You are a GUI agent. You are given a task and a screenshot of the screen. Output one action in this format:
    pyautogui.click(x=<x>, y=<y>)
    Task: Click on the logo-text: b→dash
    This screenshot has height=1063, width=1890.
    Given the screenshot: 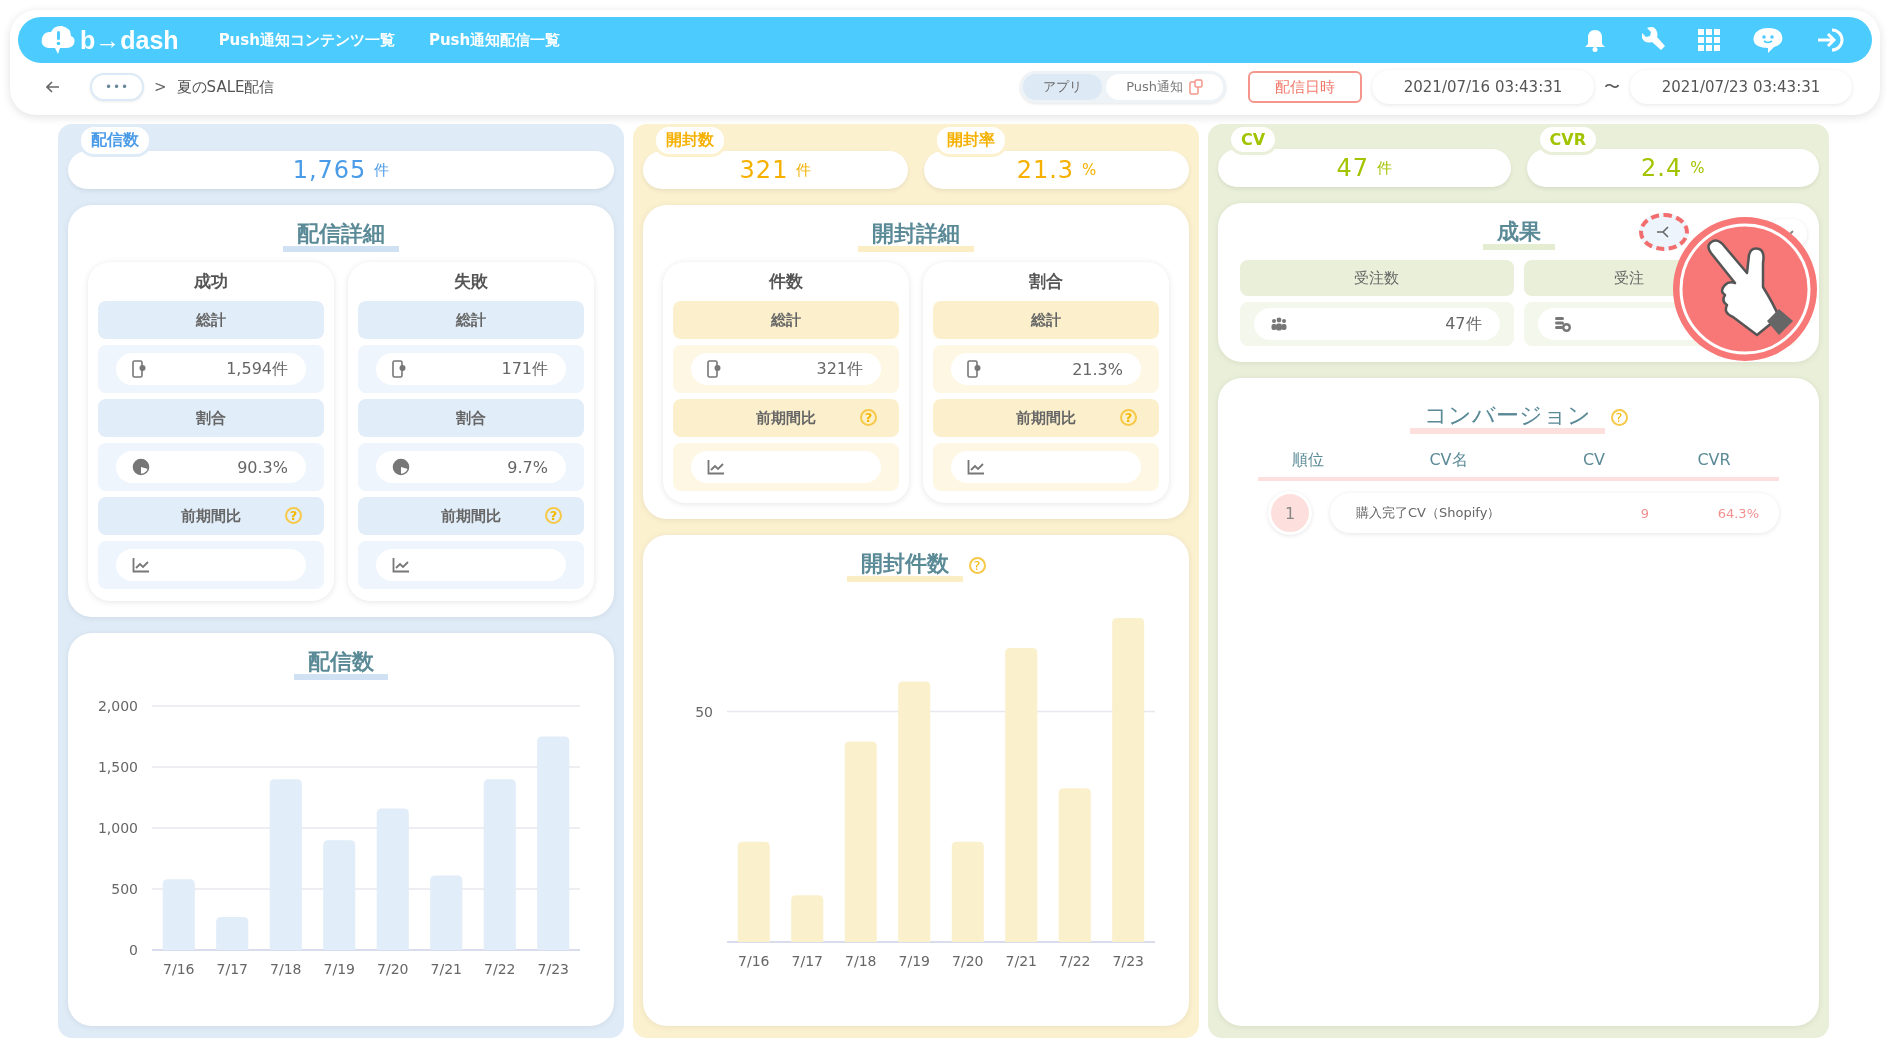 What is the action you would take?
    pyautogui.click(x=129, y=40)
    